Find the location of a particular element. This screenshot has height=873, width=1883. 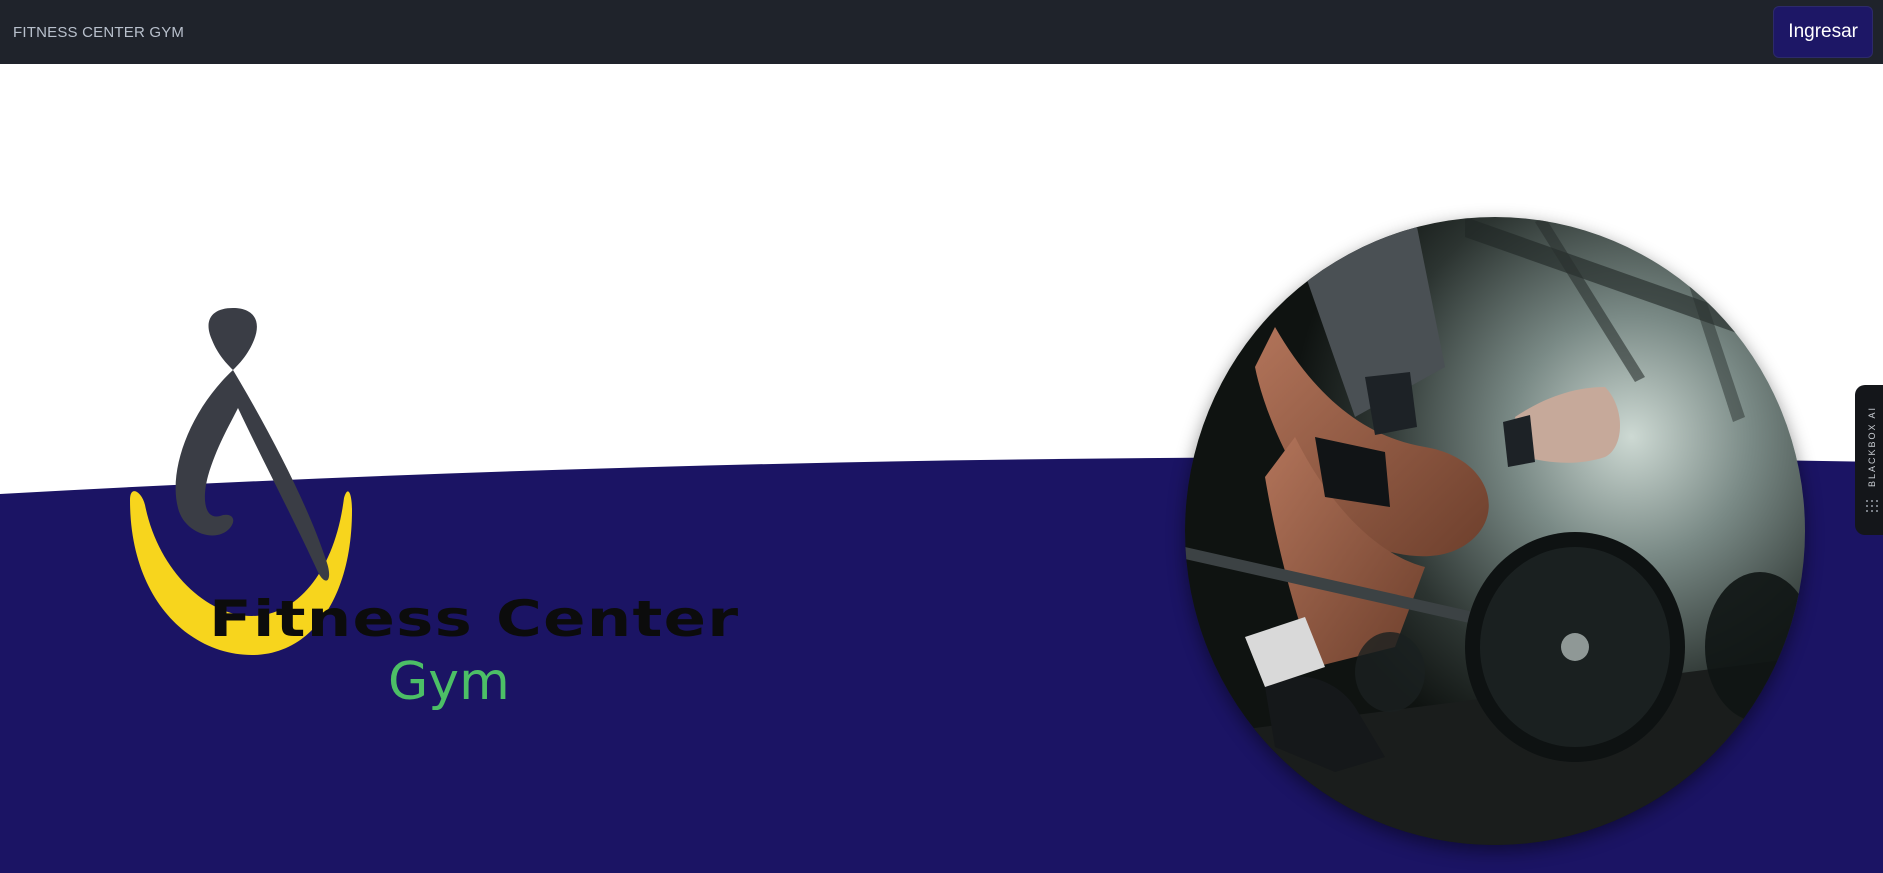

login-button: Ingresar is located at coordinates (1823, 32).